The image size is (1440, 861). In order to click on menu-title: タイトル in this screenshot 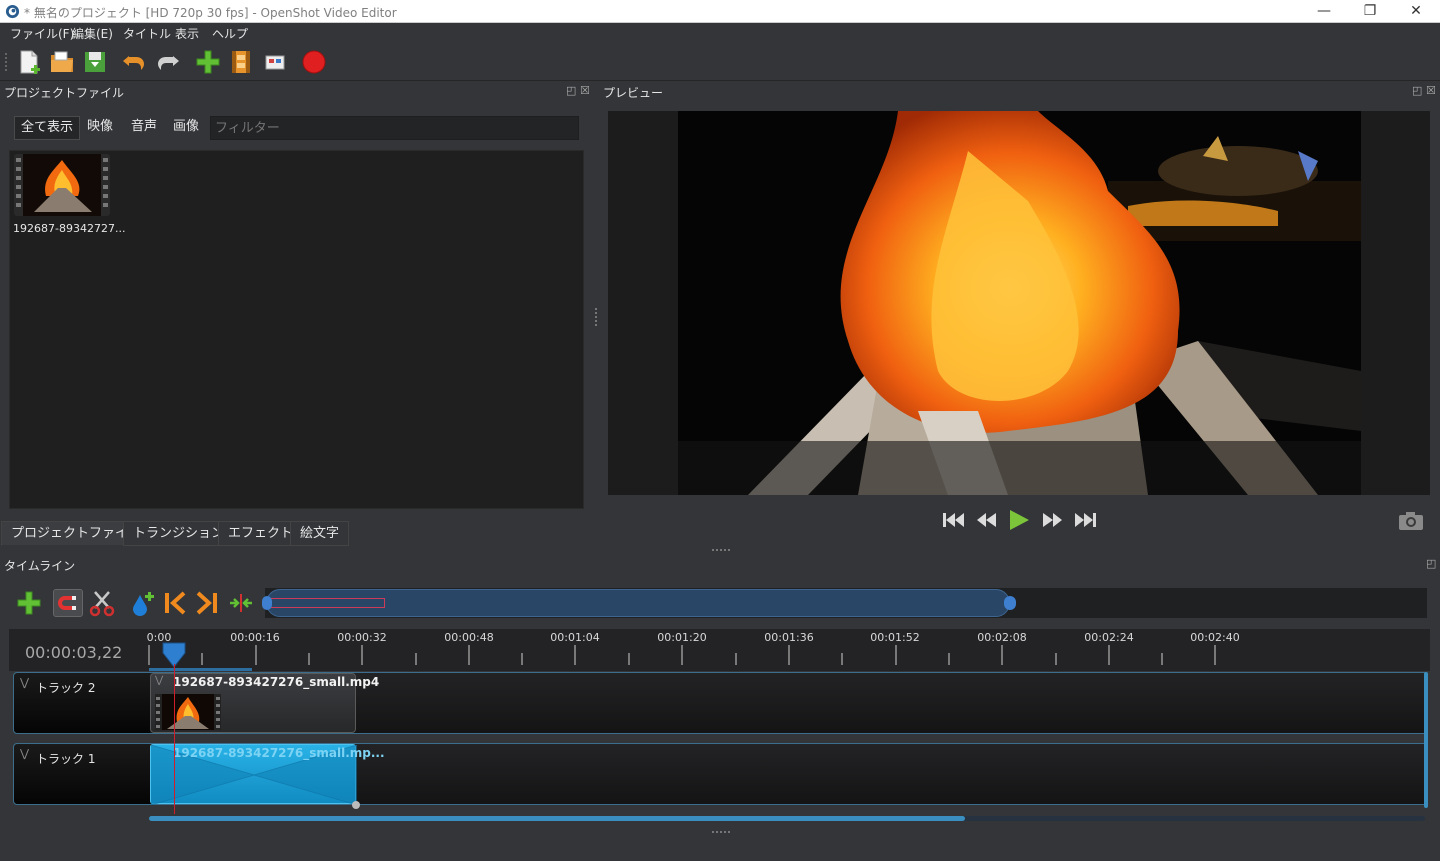, I will do `click(147, 33)`.